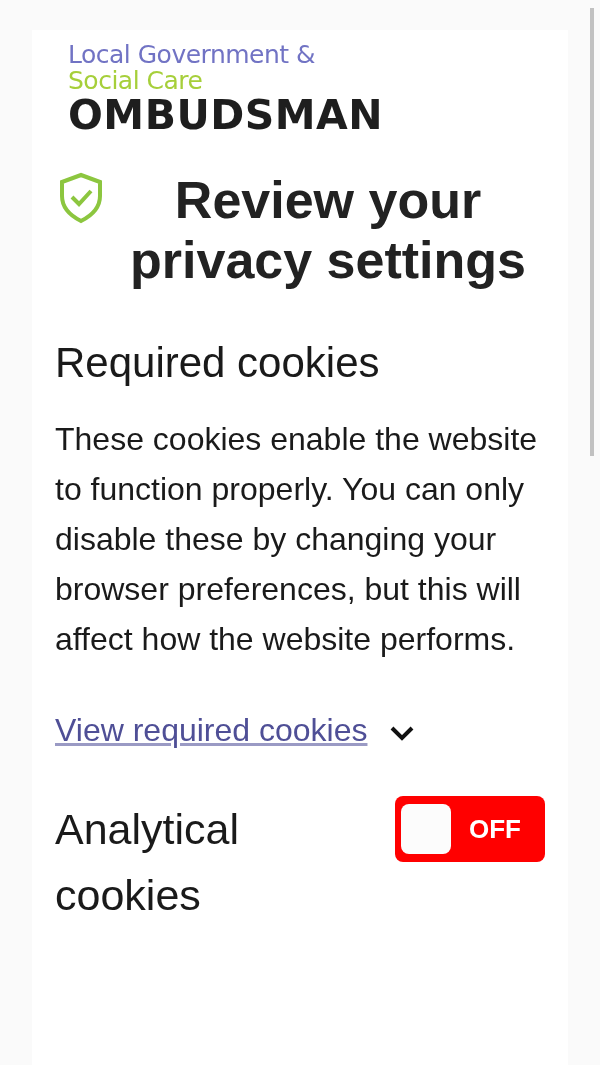 The height and width of the screenshot is (1065, 600). I want to click on toggle-label: OFF, so click(495, 829).